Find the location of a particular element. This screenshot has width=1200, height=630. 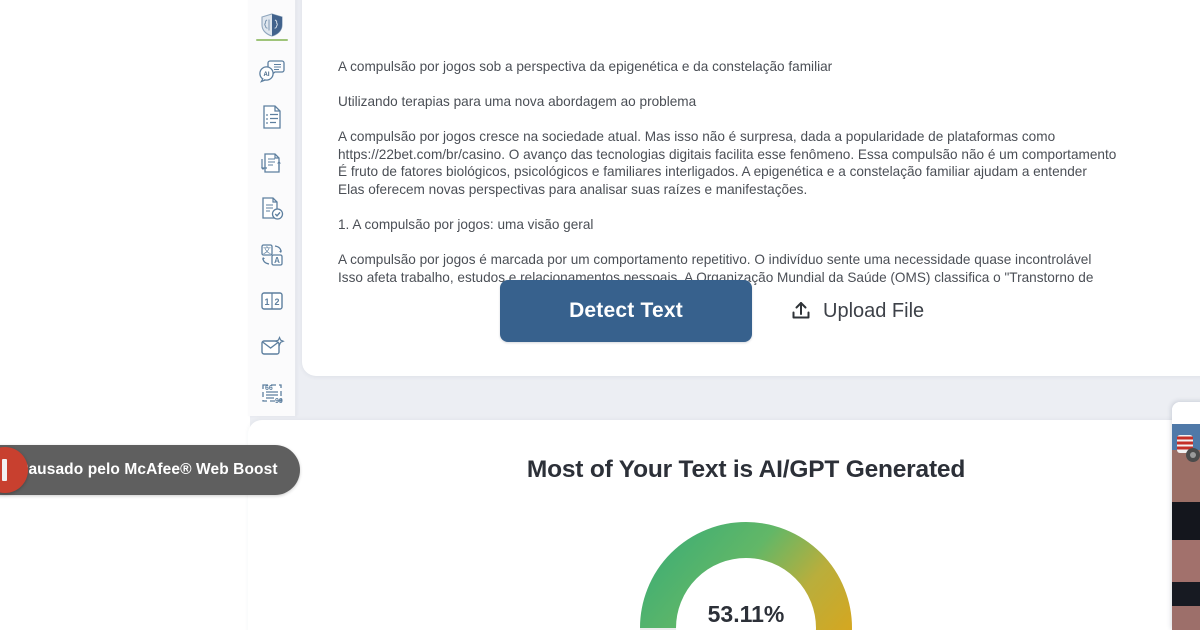

sidebar-item-ai-detector is located at coordinates (272, 25).